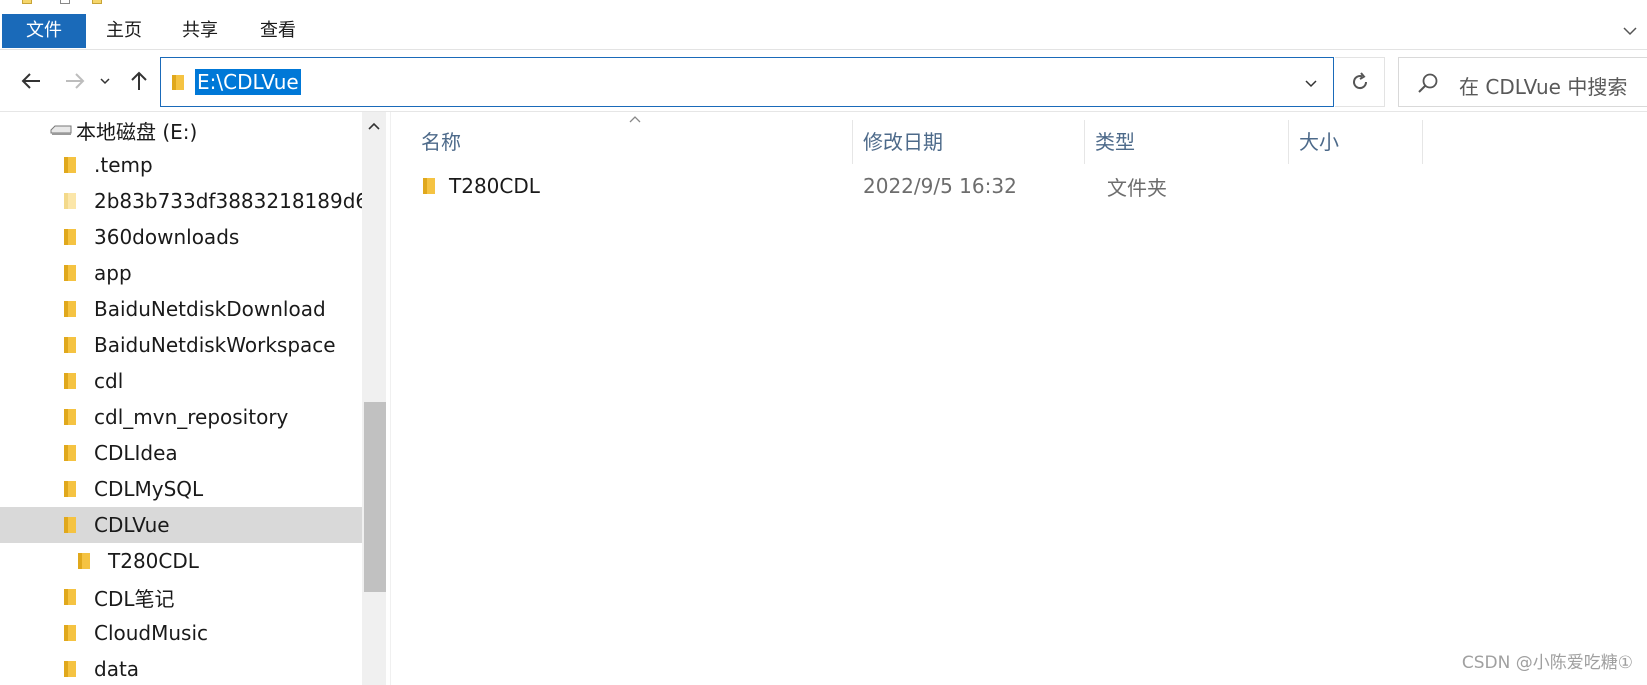  I want to click on scrollbar-thumb, so click(375, 497).